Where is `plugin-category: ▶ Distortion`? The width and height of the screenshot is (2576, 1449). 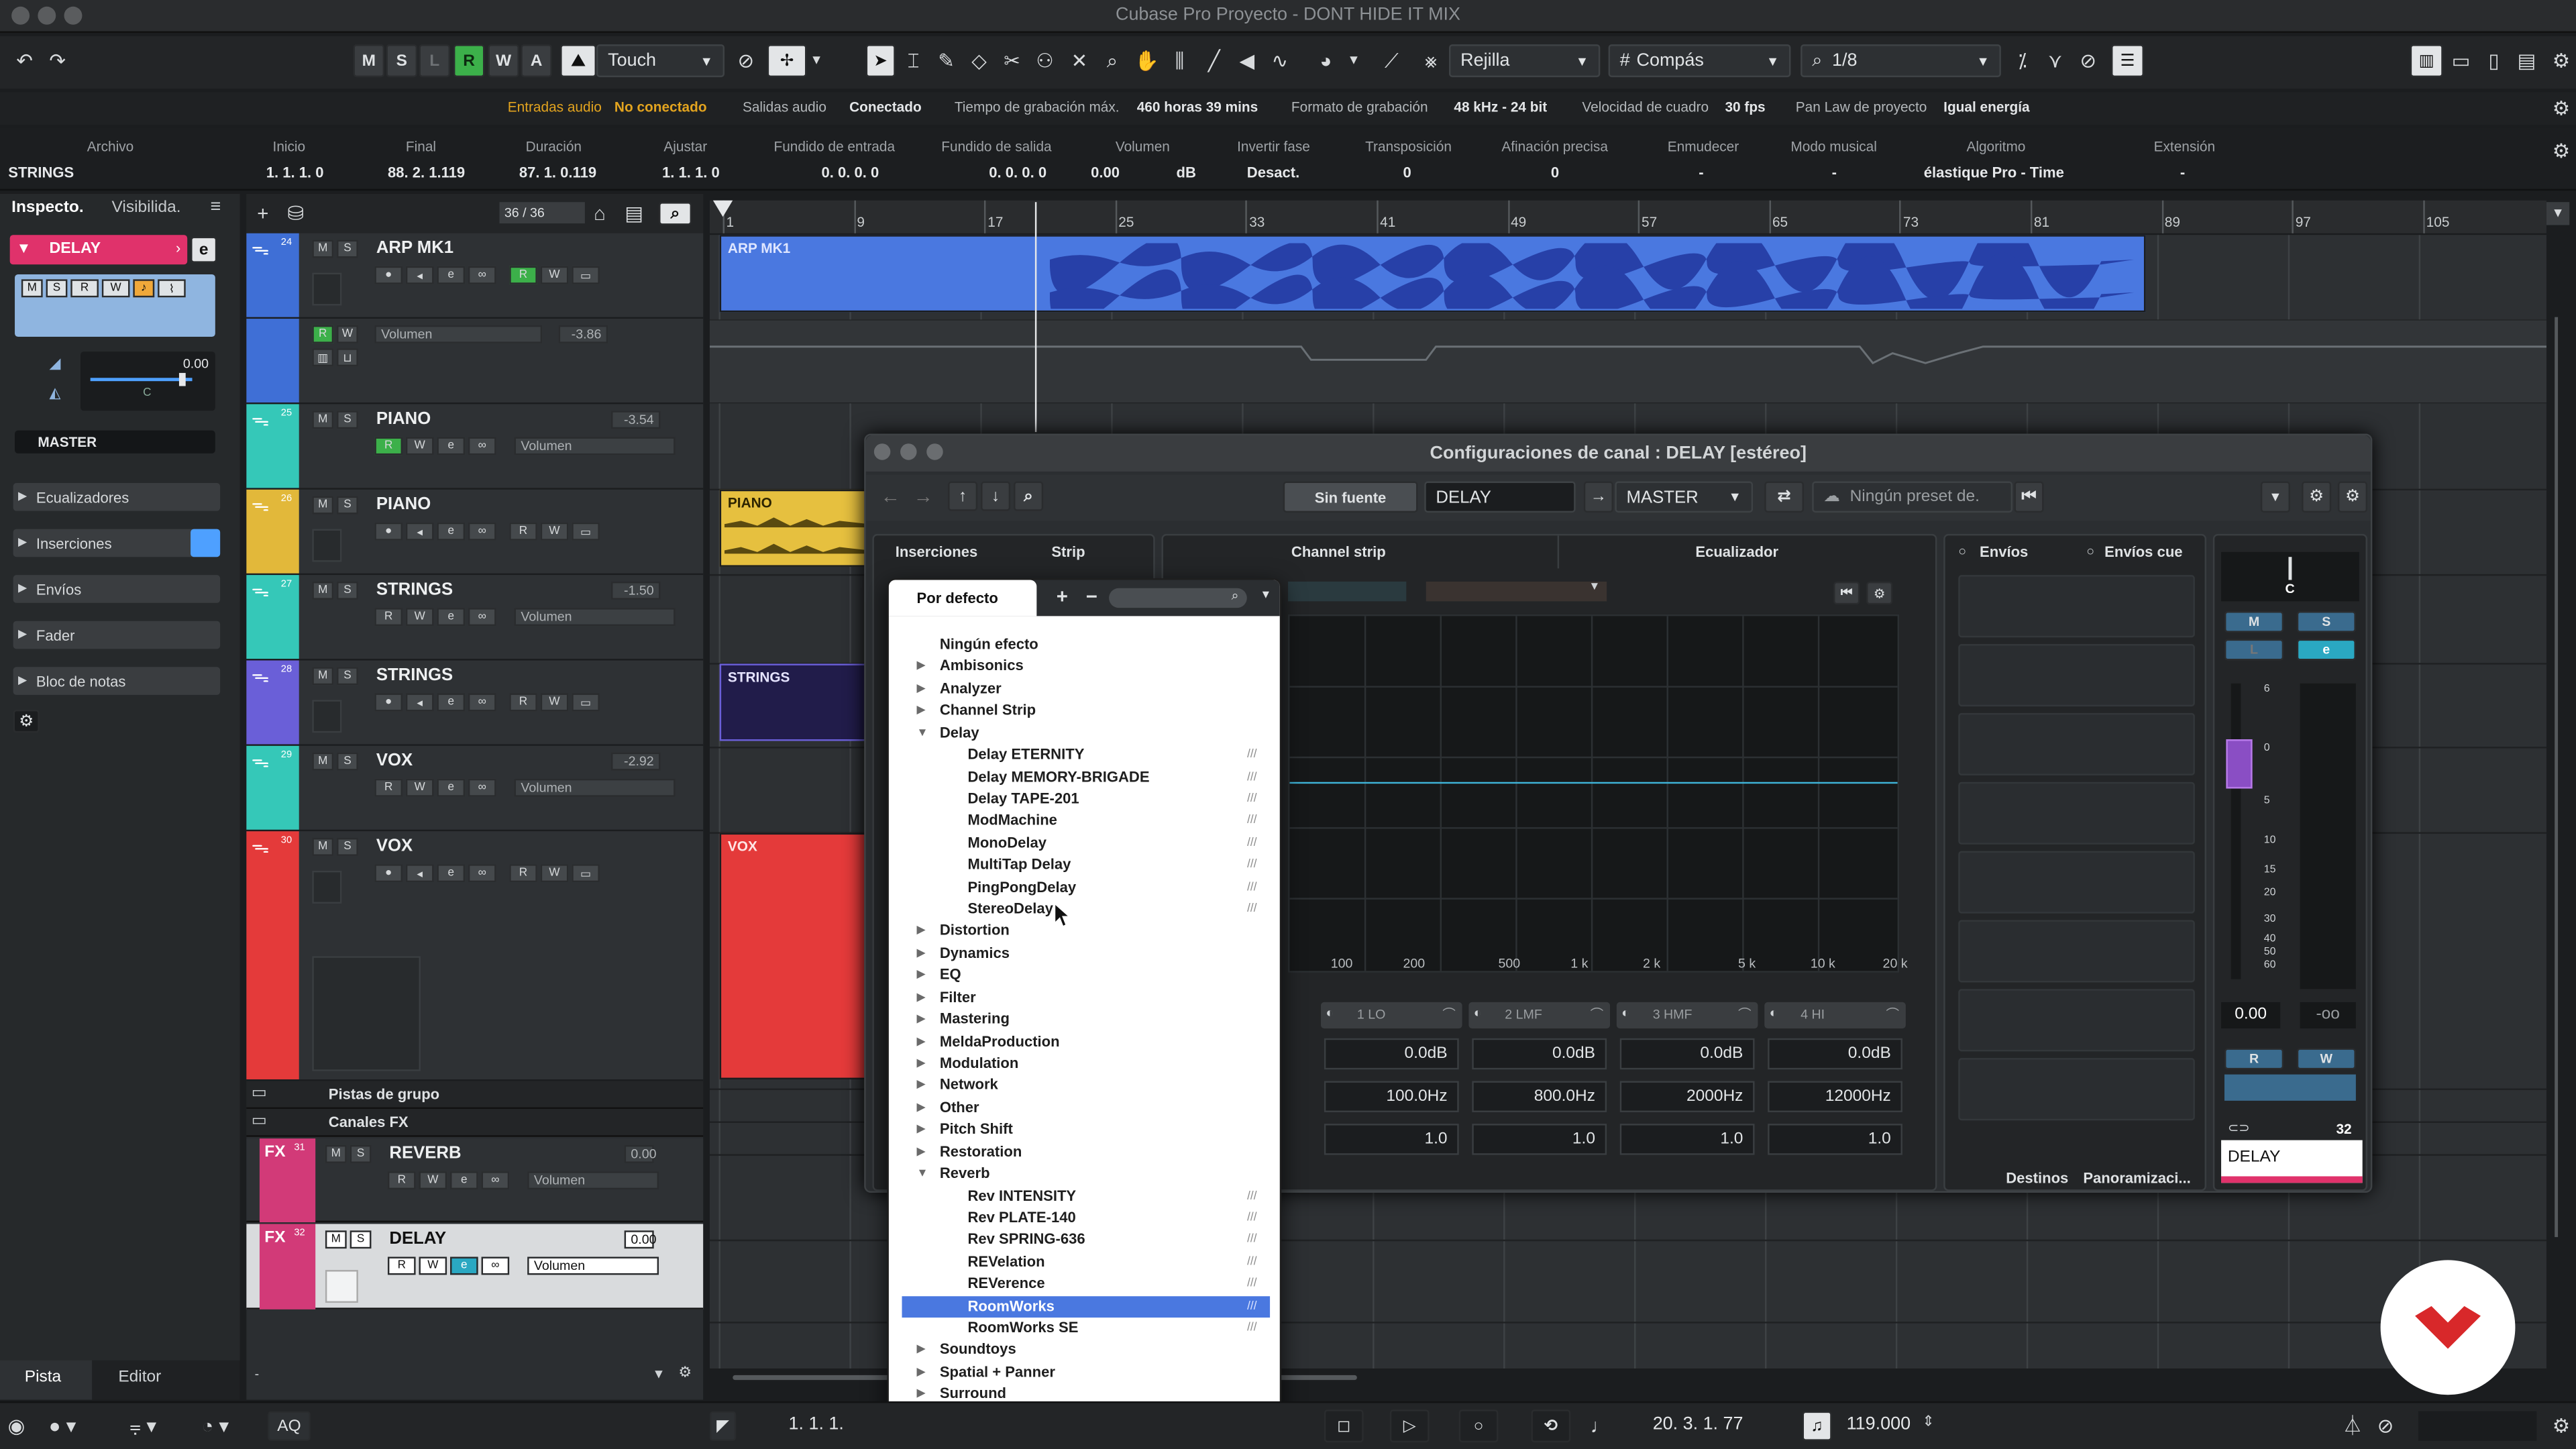 plugin-category: ▶ Distortion is located at coordinates (1084, 932).